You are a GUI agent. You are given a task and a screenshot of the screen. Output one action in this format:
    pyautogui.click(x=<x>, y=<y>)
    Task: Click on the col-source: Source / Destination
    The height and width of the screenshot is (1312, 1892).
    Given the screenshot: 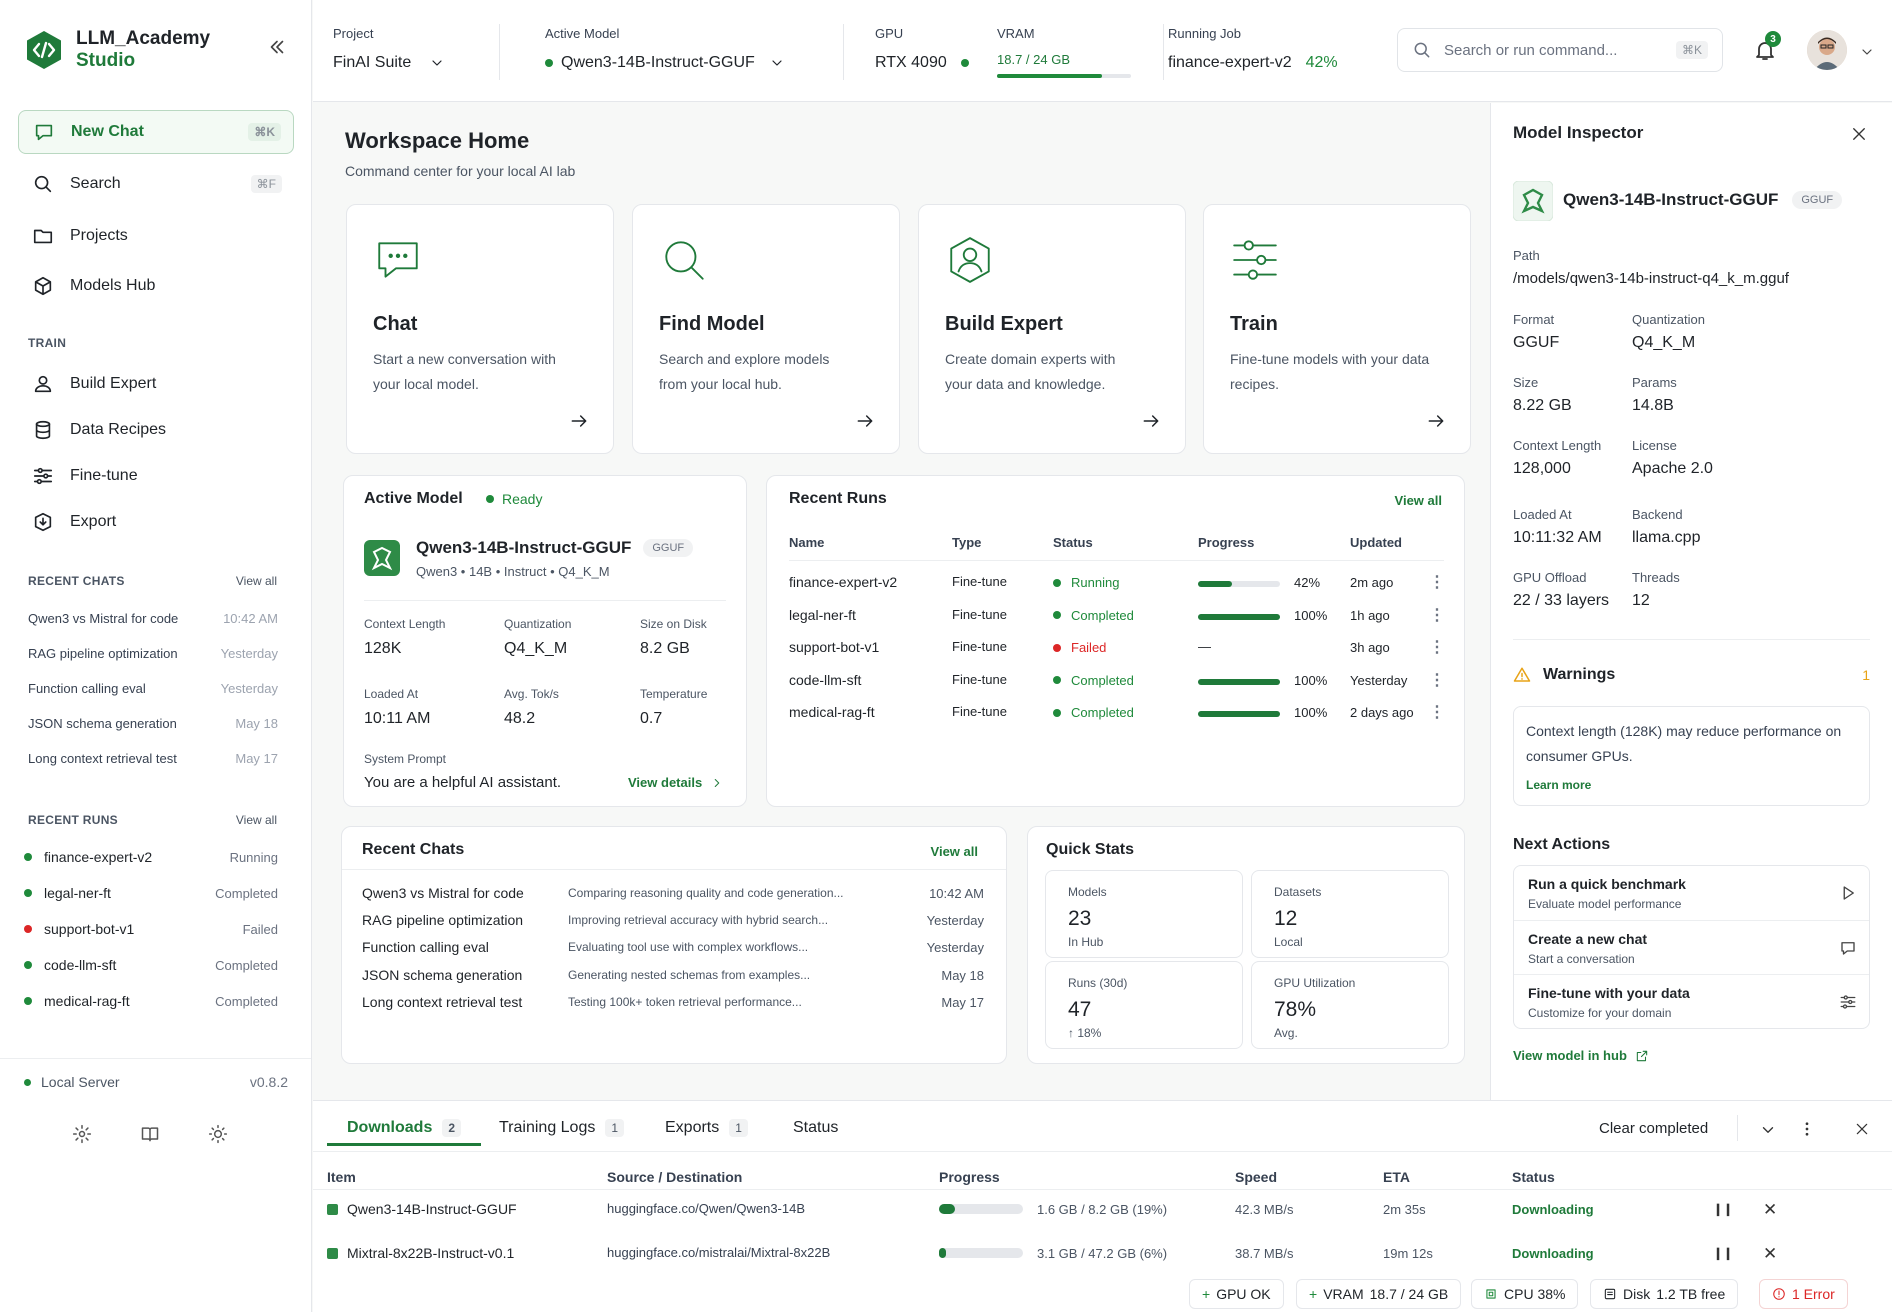 What is the action you would take?
    pyautogui.click(x=675, y=1177)
    